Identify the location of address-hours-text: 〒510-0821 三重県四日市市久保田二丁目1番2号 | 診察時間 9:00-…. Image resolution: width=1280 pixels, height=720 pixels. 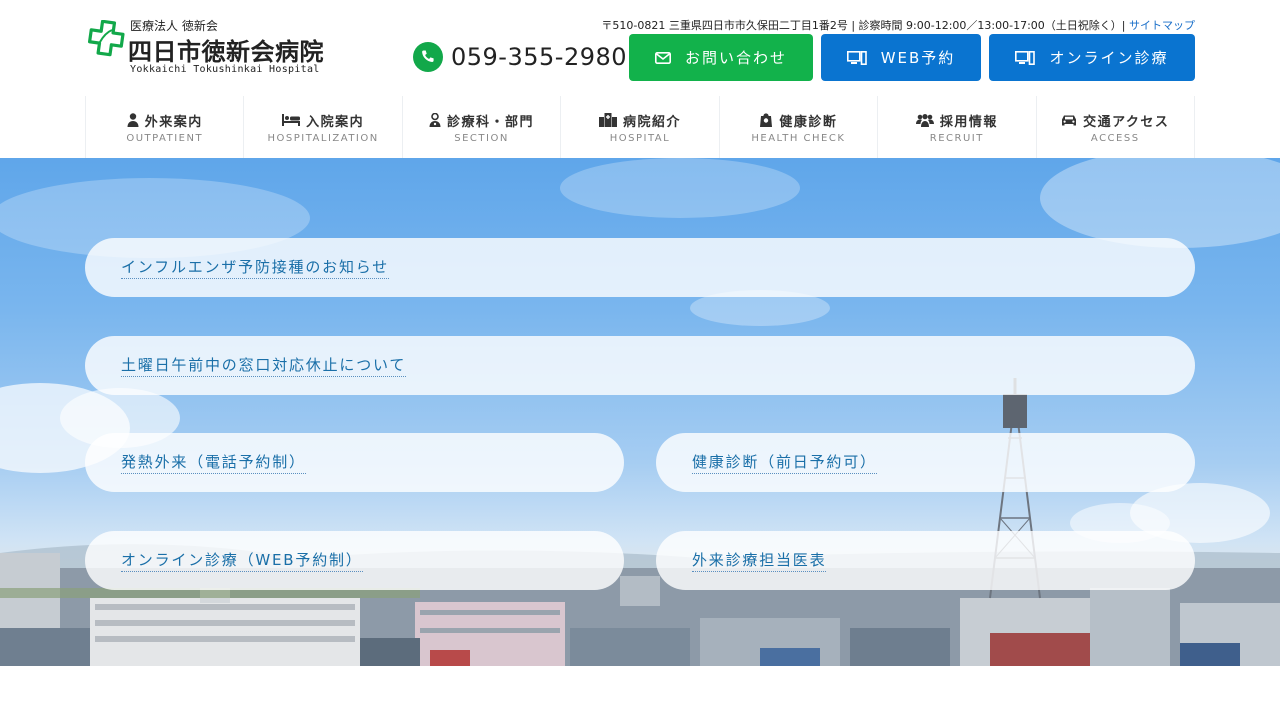
(863, 25).